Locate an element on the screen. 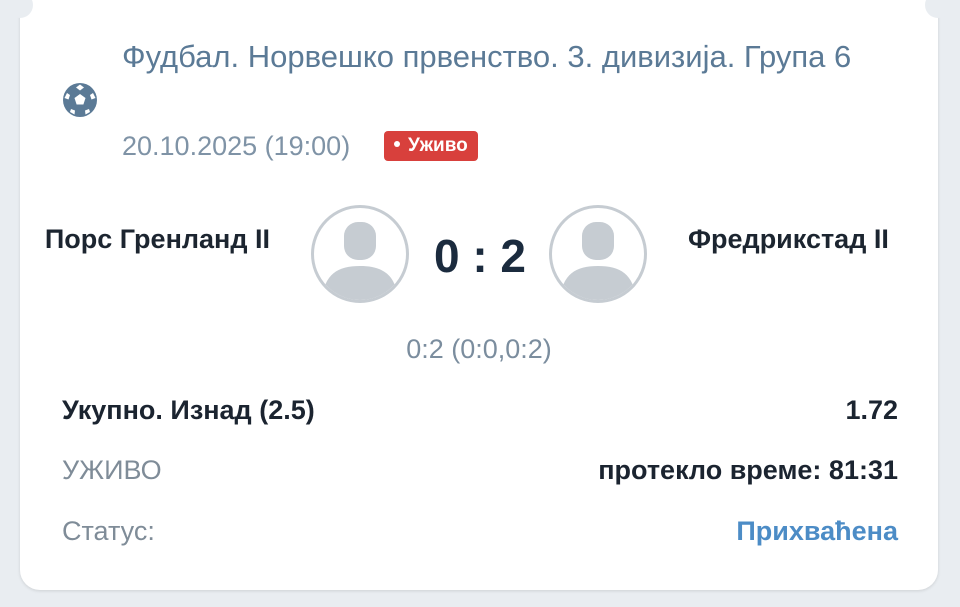 Image resolution: width=960 pixels, height=607 pixels. elapsed-time: протекло време: 81:31 is located at coordinates (748, 470).